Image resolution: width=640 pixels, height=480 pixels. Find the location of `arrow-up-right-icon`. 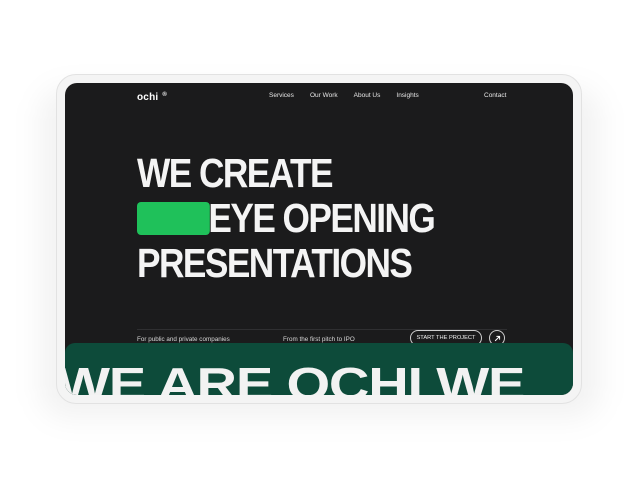

arrow-up-right-icon is located at coordinates (497, 338).